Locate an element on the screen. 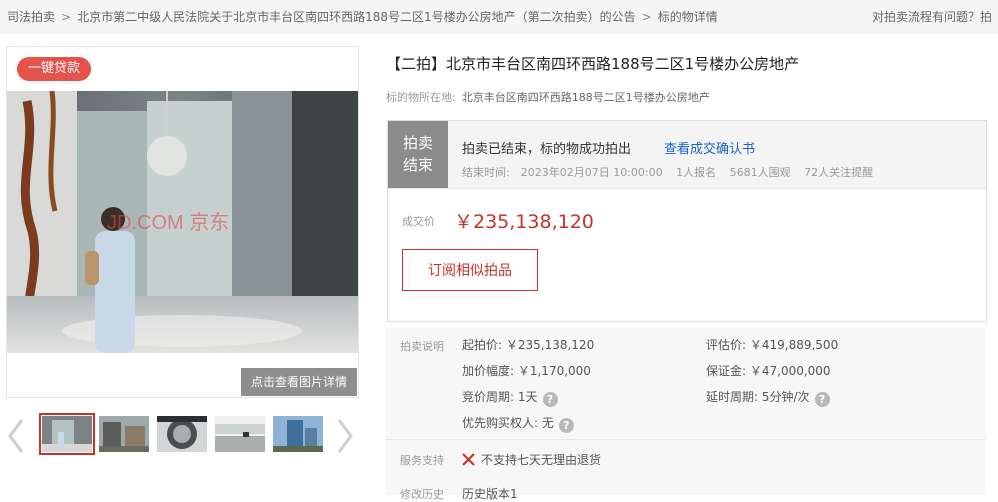 Image resolution: width=998 pixels, height=502 pixels. bid-increment: 加价幅度: ￥1,170,000 is located at coordinates (526, 371).